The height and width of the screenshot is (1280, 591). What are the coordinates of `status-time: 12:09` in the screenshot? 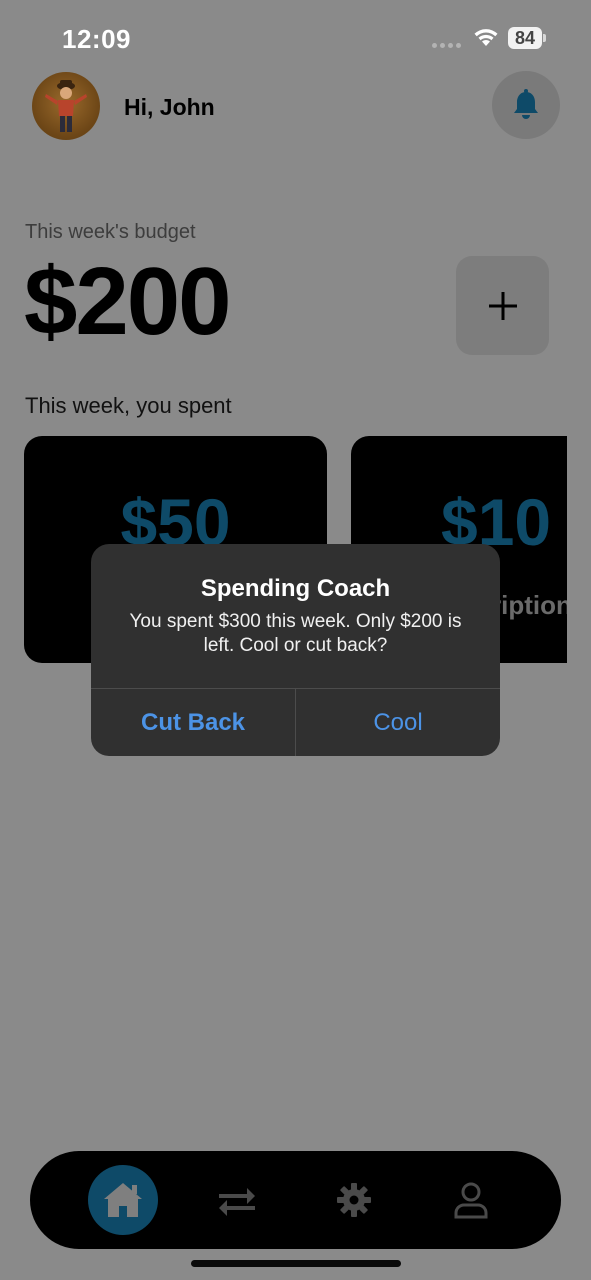 It's located at (96, 39).